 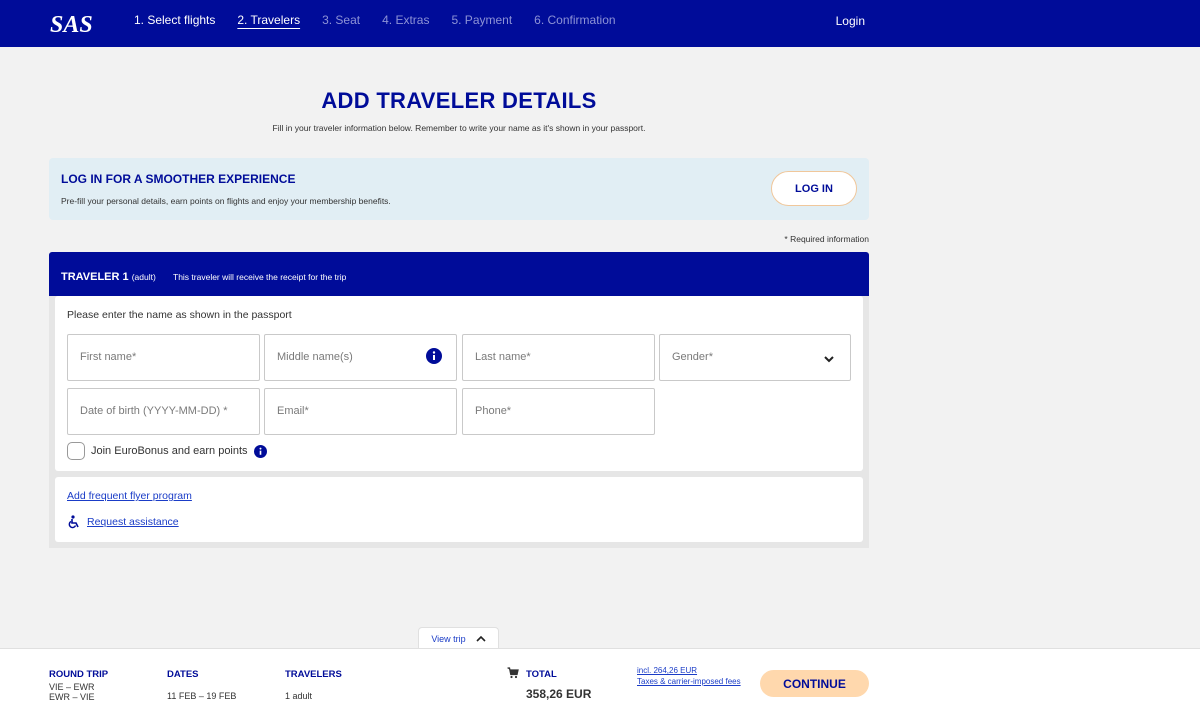 What do you see at coordinates (315, 357) in the screenshot?
I see `middle-name-placeholder: Middle name(s)` at bounding box center [315, 357].